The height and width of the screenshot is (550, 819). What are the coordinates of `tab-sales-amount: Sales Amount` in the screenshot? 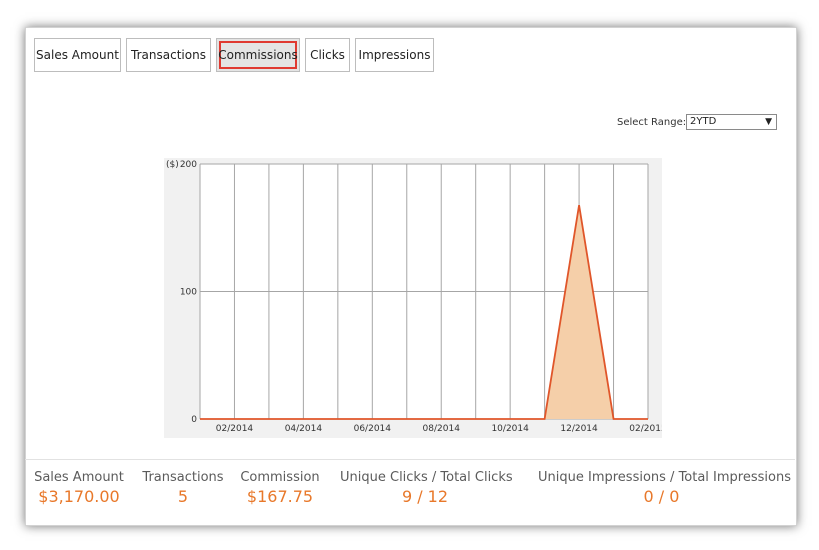 It's located at (77, 55).